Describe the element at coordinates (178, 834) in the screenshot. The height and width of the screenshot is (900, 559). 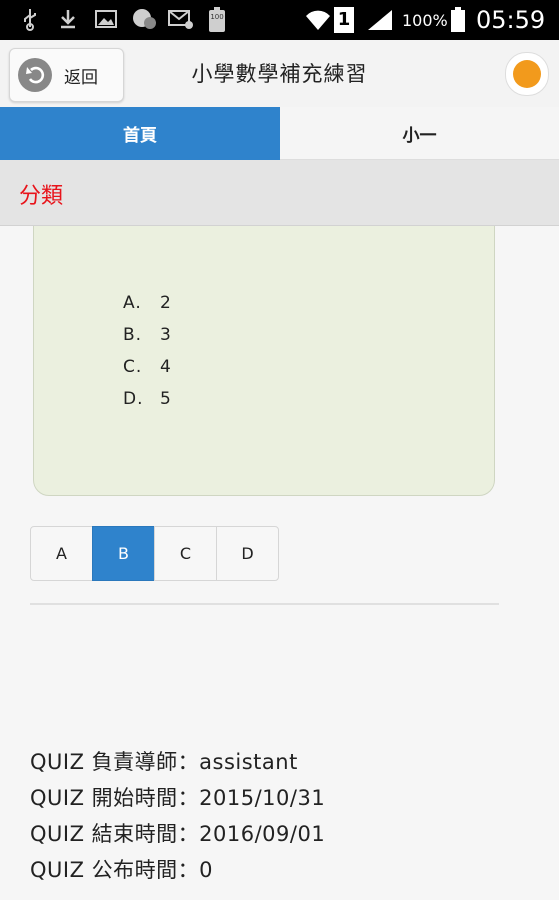
I see `quiz-end-time: QUIZ 結束時間：2016/09/01` at that location.